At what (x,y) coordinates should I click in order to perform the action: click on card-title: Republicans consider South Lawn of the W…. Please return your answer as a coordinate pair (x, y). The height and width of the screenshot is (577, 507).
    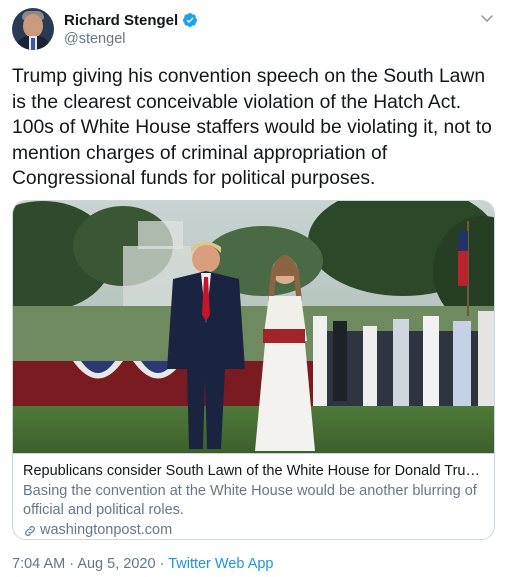
    Looking at the image, I should click on (253, 471).